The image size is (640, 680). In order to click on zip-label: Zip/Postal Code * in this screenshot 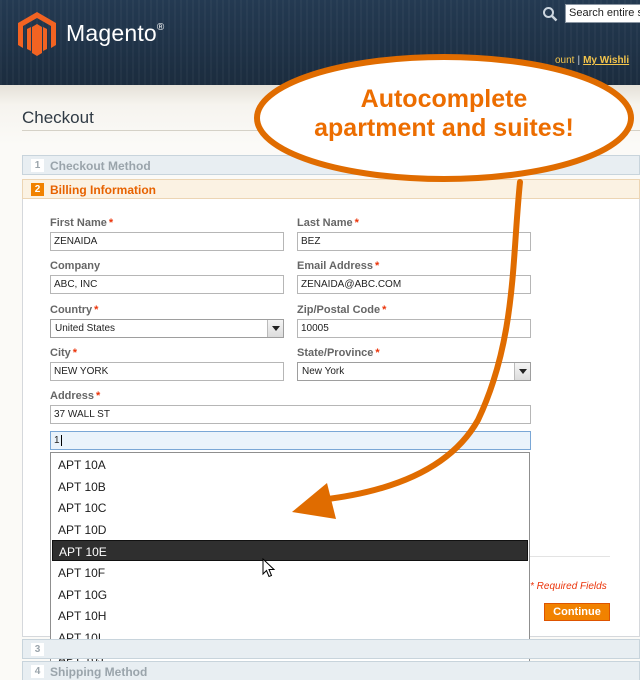, I will do `click(342, 310)`.